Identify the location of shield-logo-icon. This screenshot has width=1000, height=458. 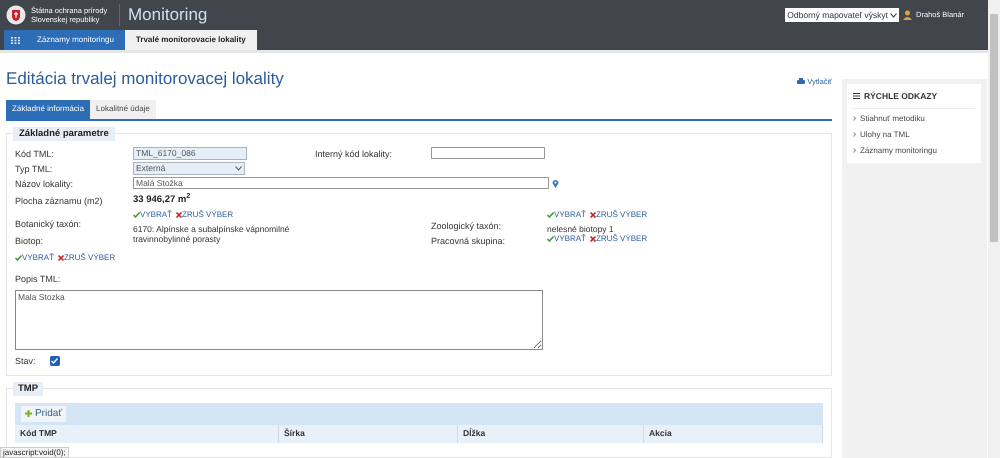
(16, 15).